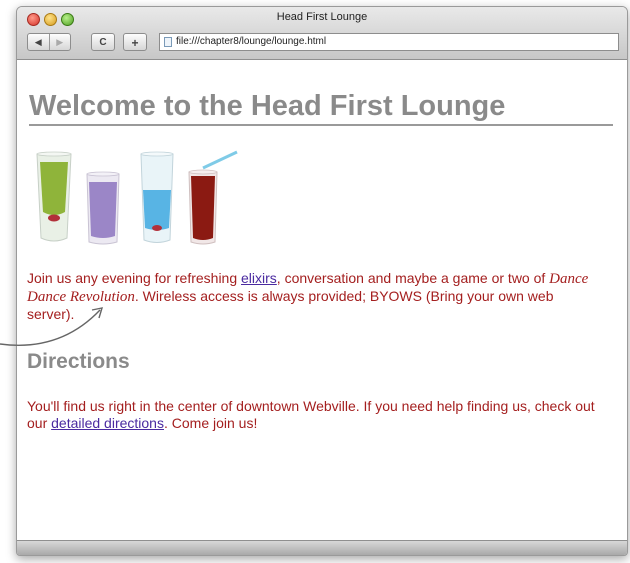 This screenshot has width=630, height=563. Describe the element at coordinates (107, 423) in the screenshot. I see `detailed-directions-link: detailed directions` at that location.